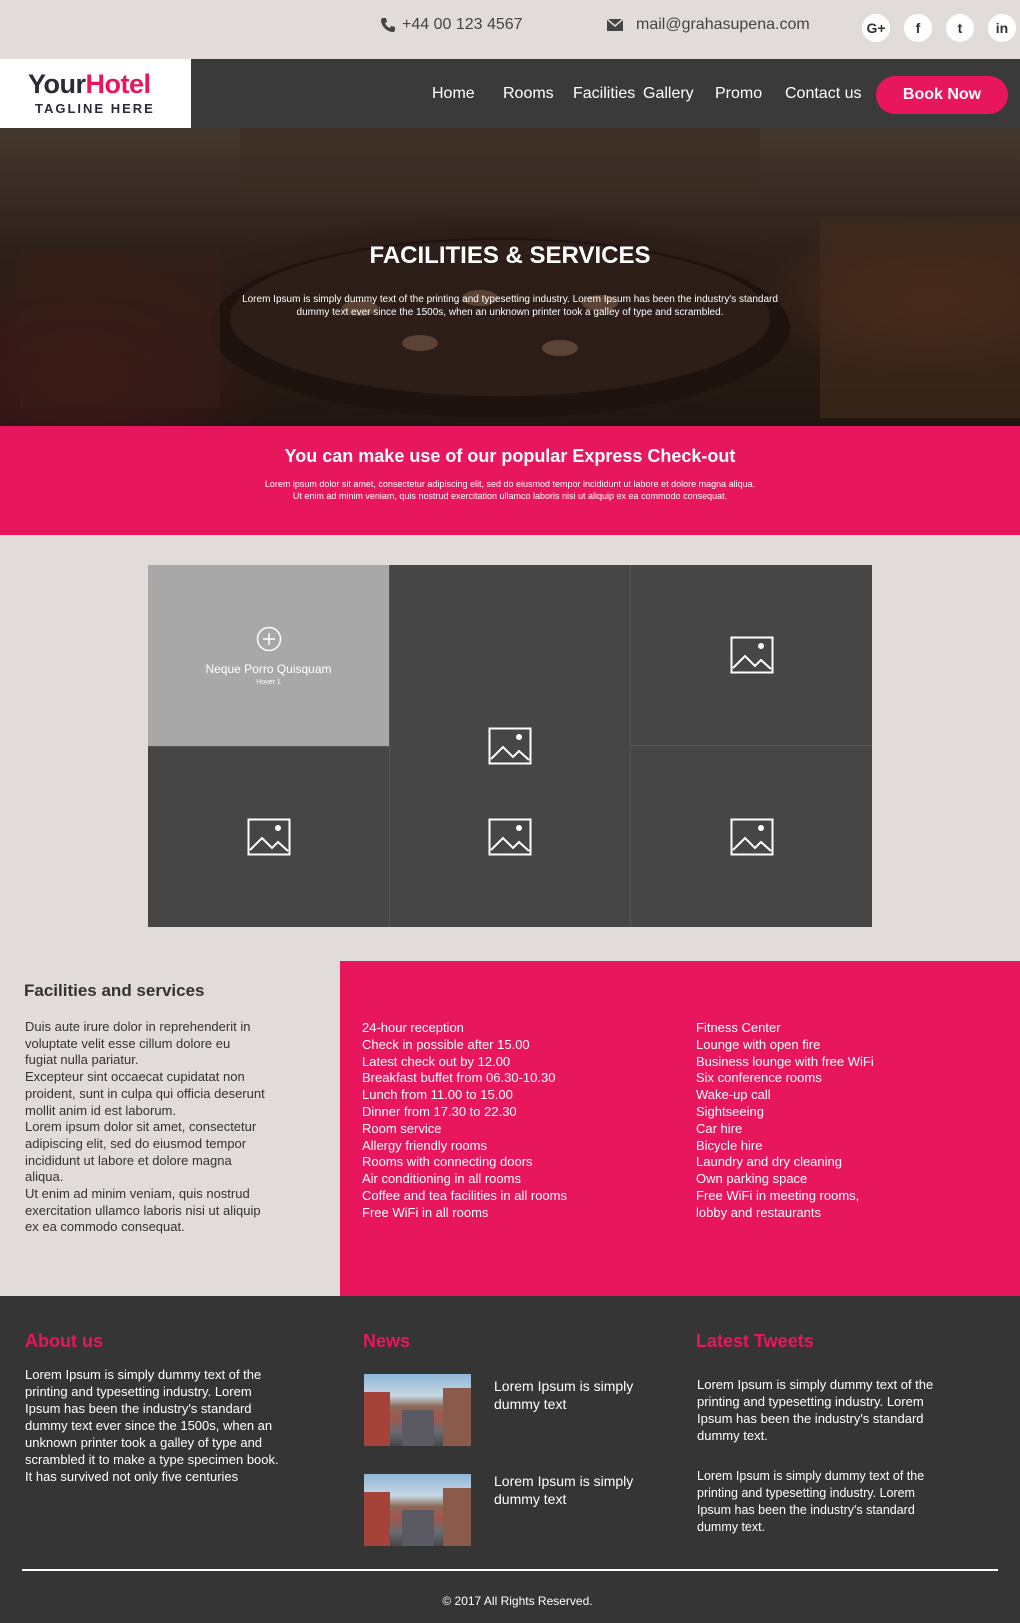  I want to click on gallery-hover-sub: Hover 1, so click(268, 682).